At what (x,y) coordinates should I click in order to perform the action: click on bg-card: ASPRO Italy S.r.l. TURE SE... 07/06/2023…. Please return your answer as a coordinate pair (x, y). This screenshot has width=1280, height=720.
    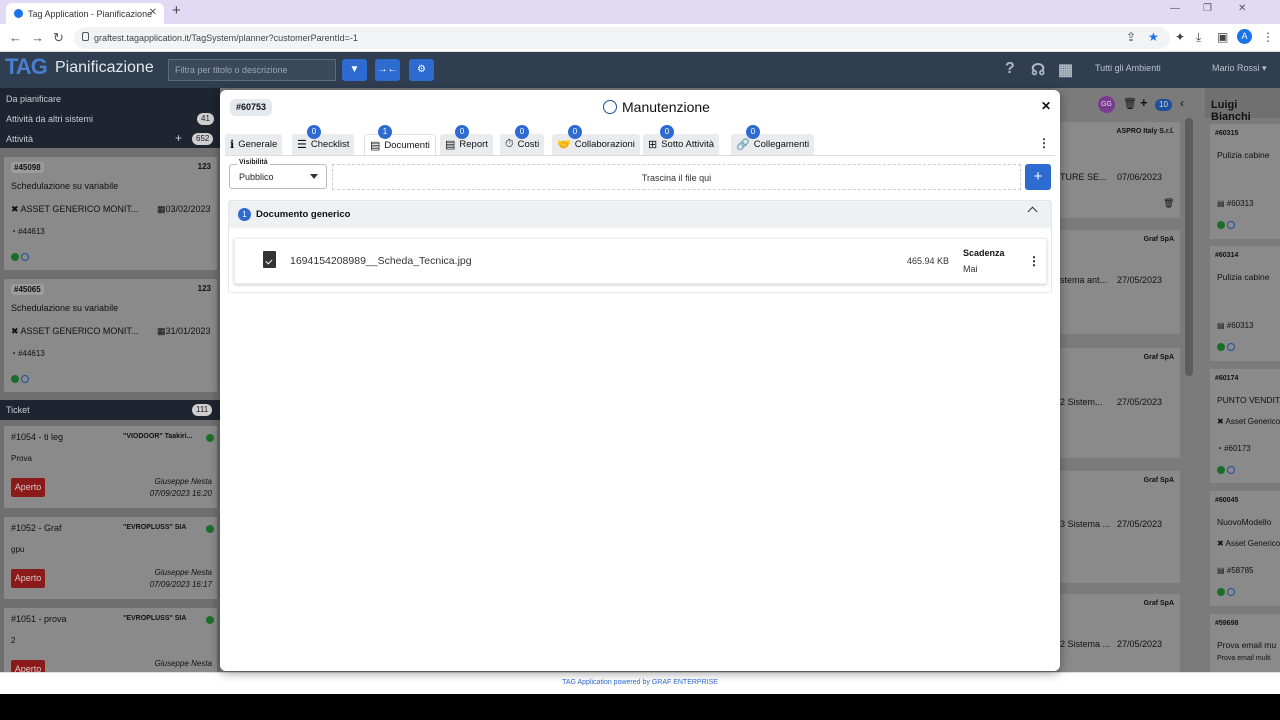
    Looking at the image, I should click on (1120, 170).